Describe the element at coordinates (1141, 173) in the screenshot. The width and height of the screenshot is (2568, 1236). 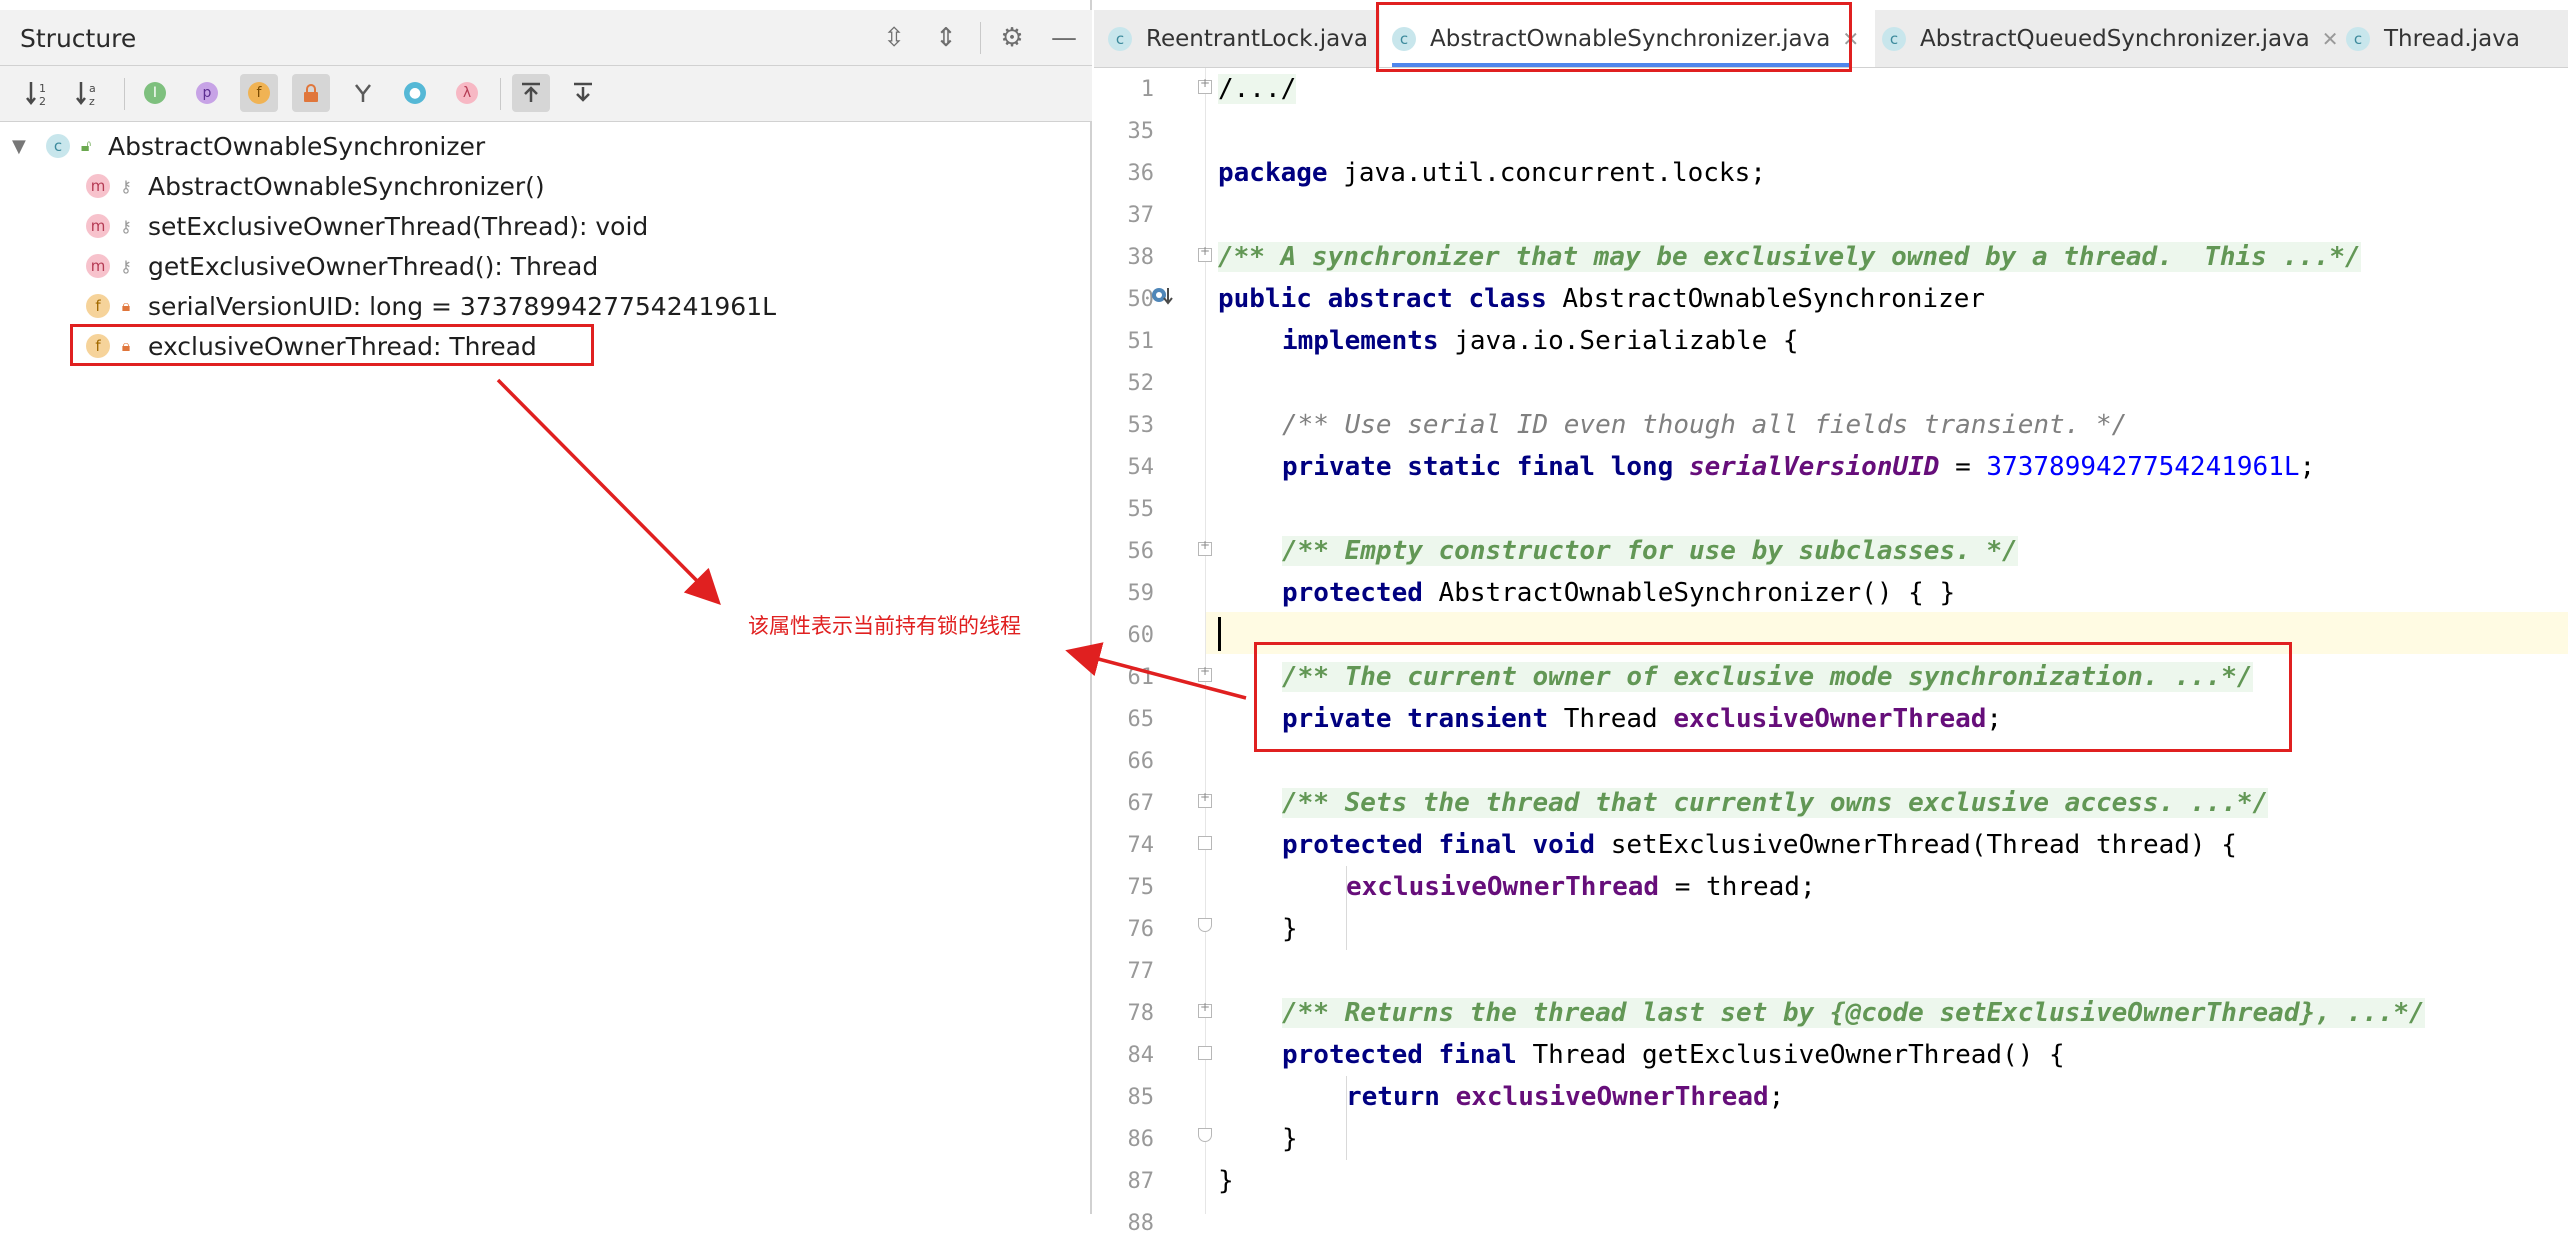
I see `line-number: 36` at that location.